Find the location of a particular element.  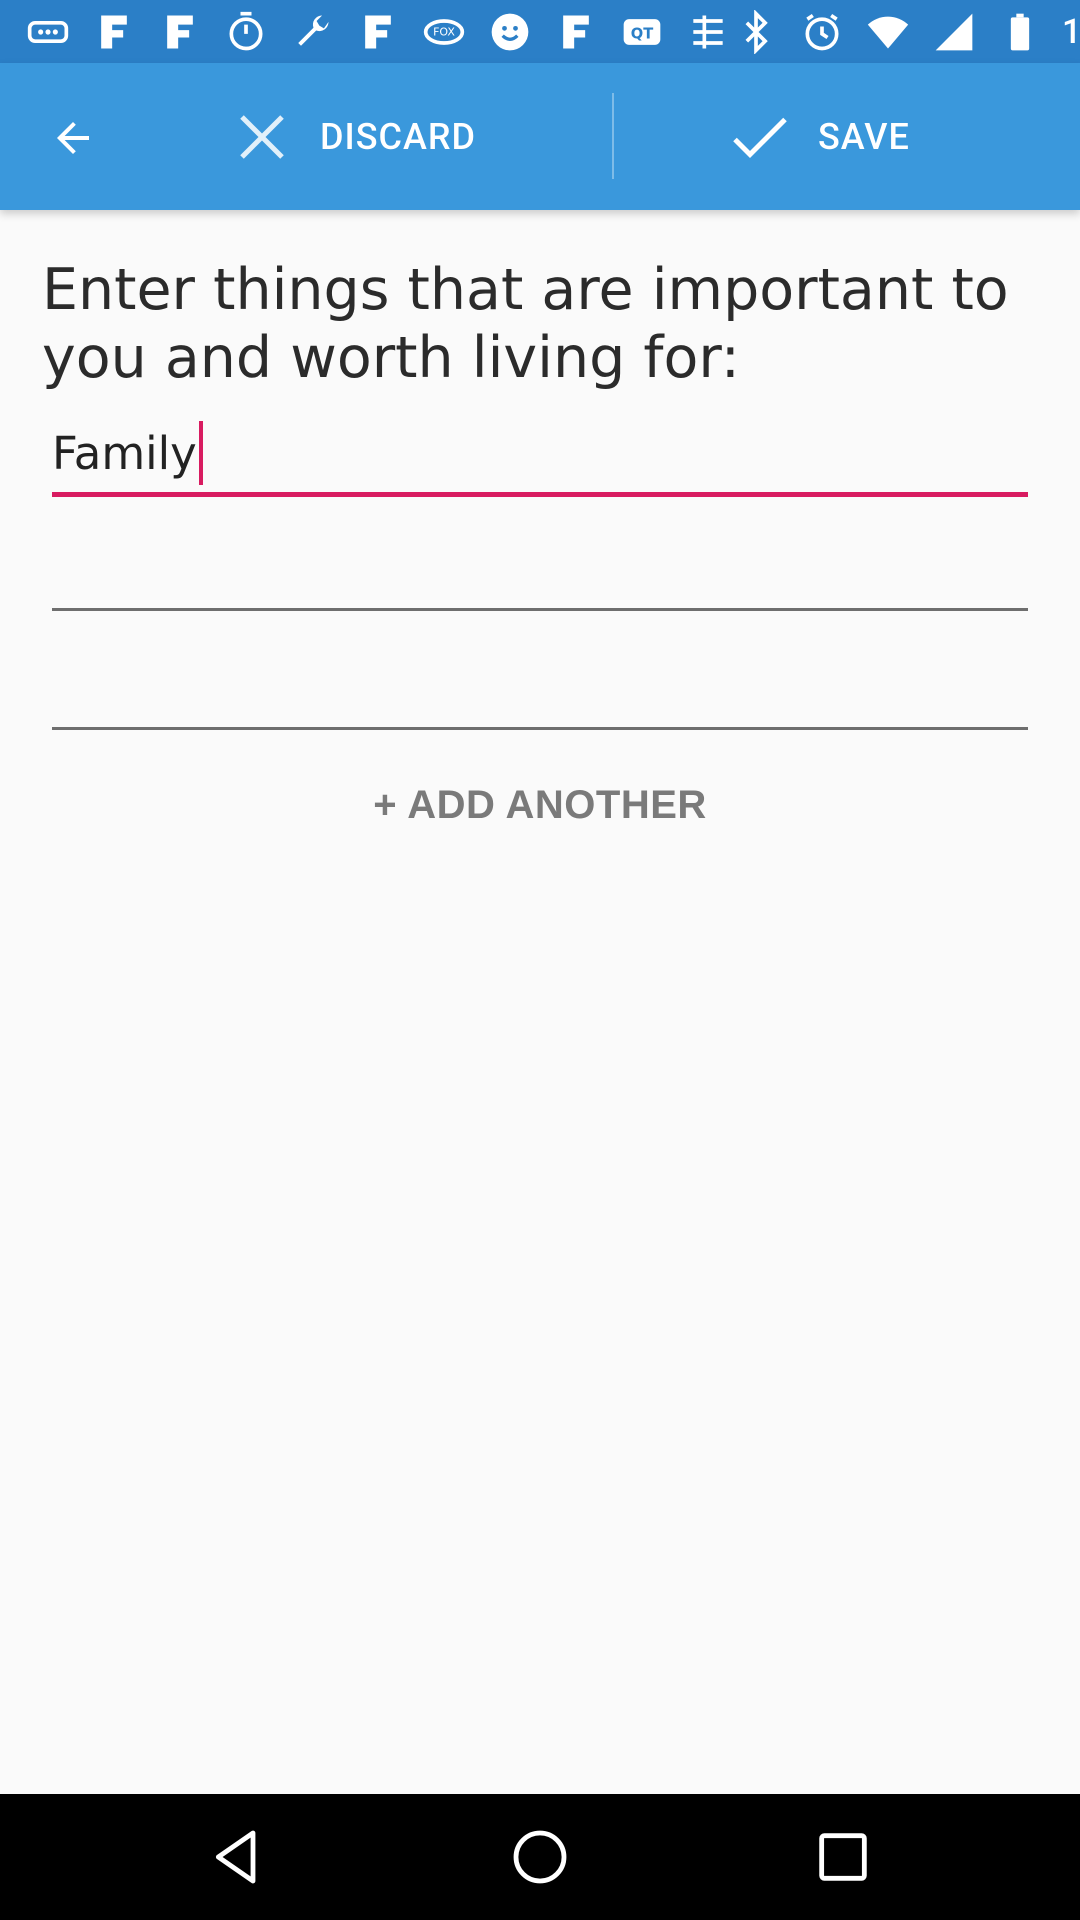

square-recents-icon is located at coordinates (843, 1857).